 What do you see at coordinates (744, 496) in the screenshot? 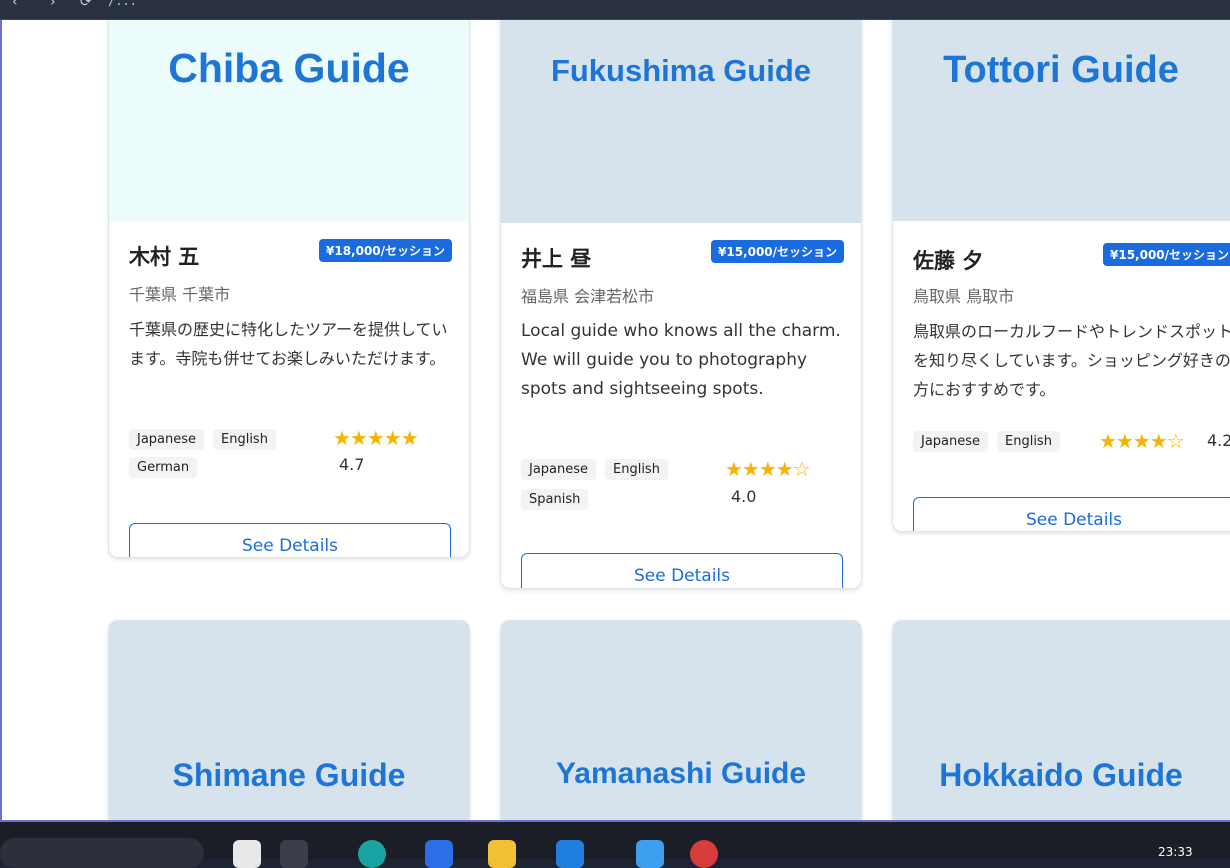
I see `rating-value: 4.0` at bounding box center [744, 496].